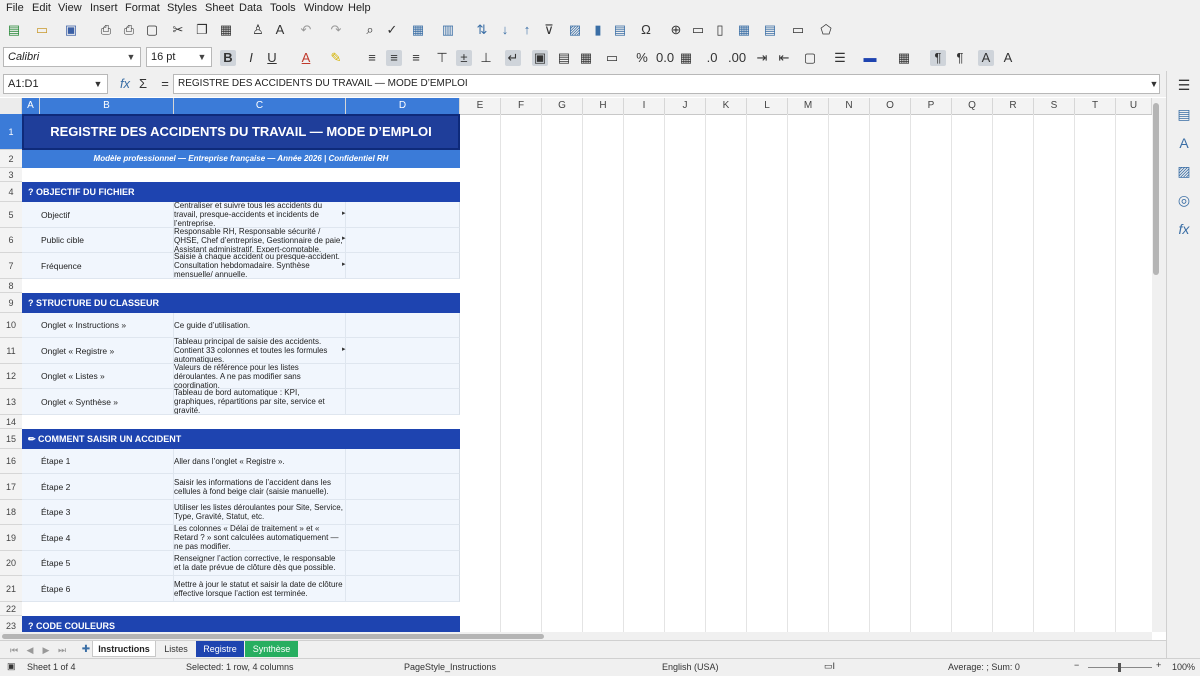 This screenshot has height=676, width=1200. What do you see at coordinates (1013, 106) in the screenshot?
I see `col-header-r: R` at bounding box center [1013, 106].